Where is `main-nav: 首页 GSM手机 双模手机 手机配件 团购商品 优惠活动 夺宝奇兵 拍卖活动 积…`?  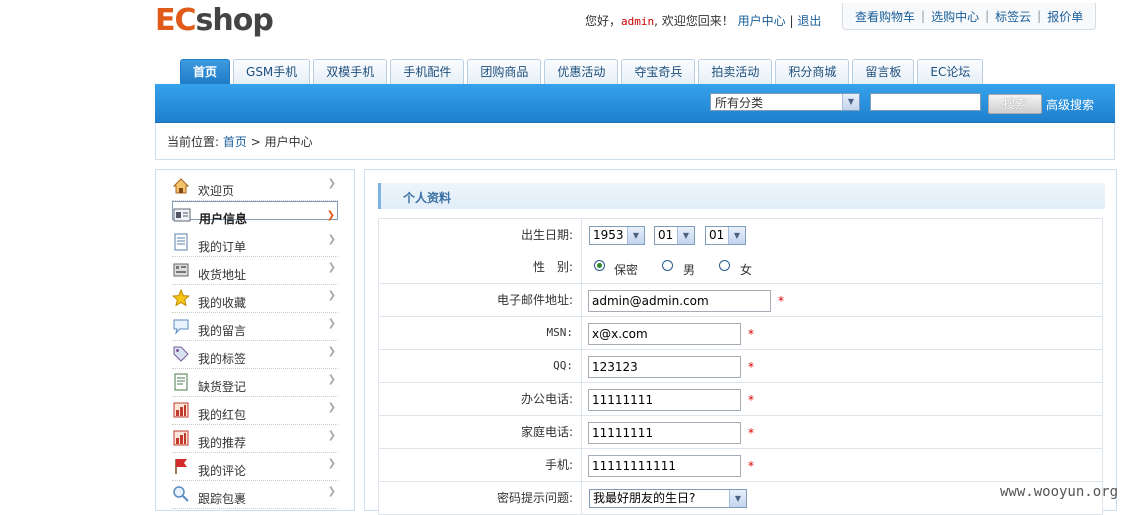 main-nav: 首页 GSM手机 双模手机 手机配件 团购商品 优惠活动 夺宝奇兵 拍卖活动 积… is located at coordinates (583, 71).